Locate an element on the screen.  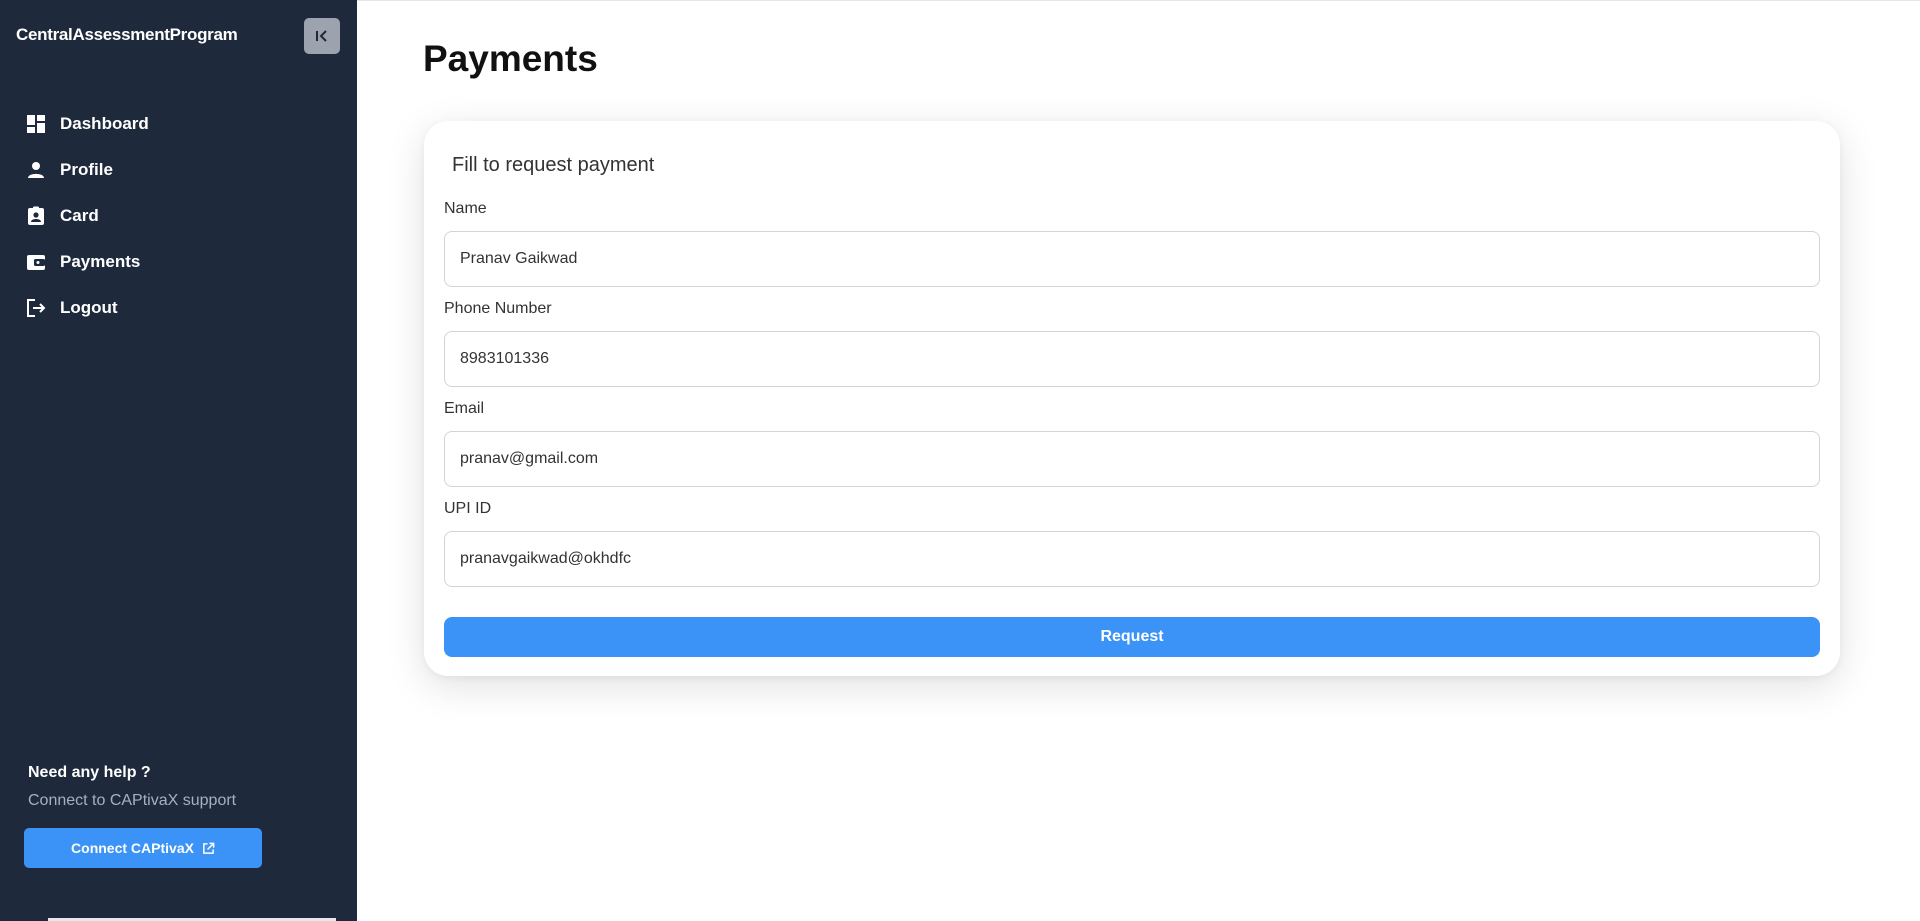
name-label: Name is located at coordinates (465, 208).